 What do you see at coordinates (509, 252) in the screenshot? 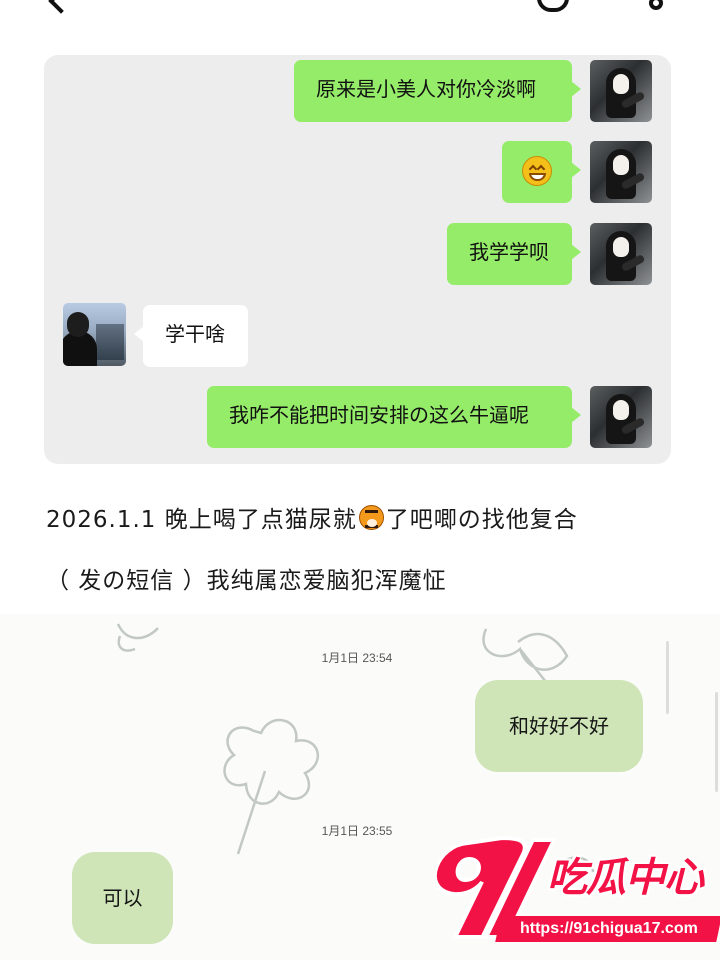
I see `message-text: 我学学呗` at bounding box center [509, 252].